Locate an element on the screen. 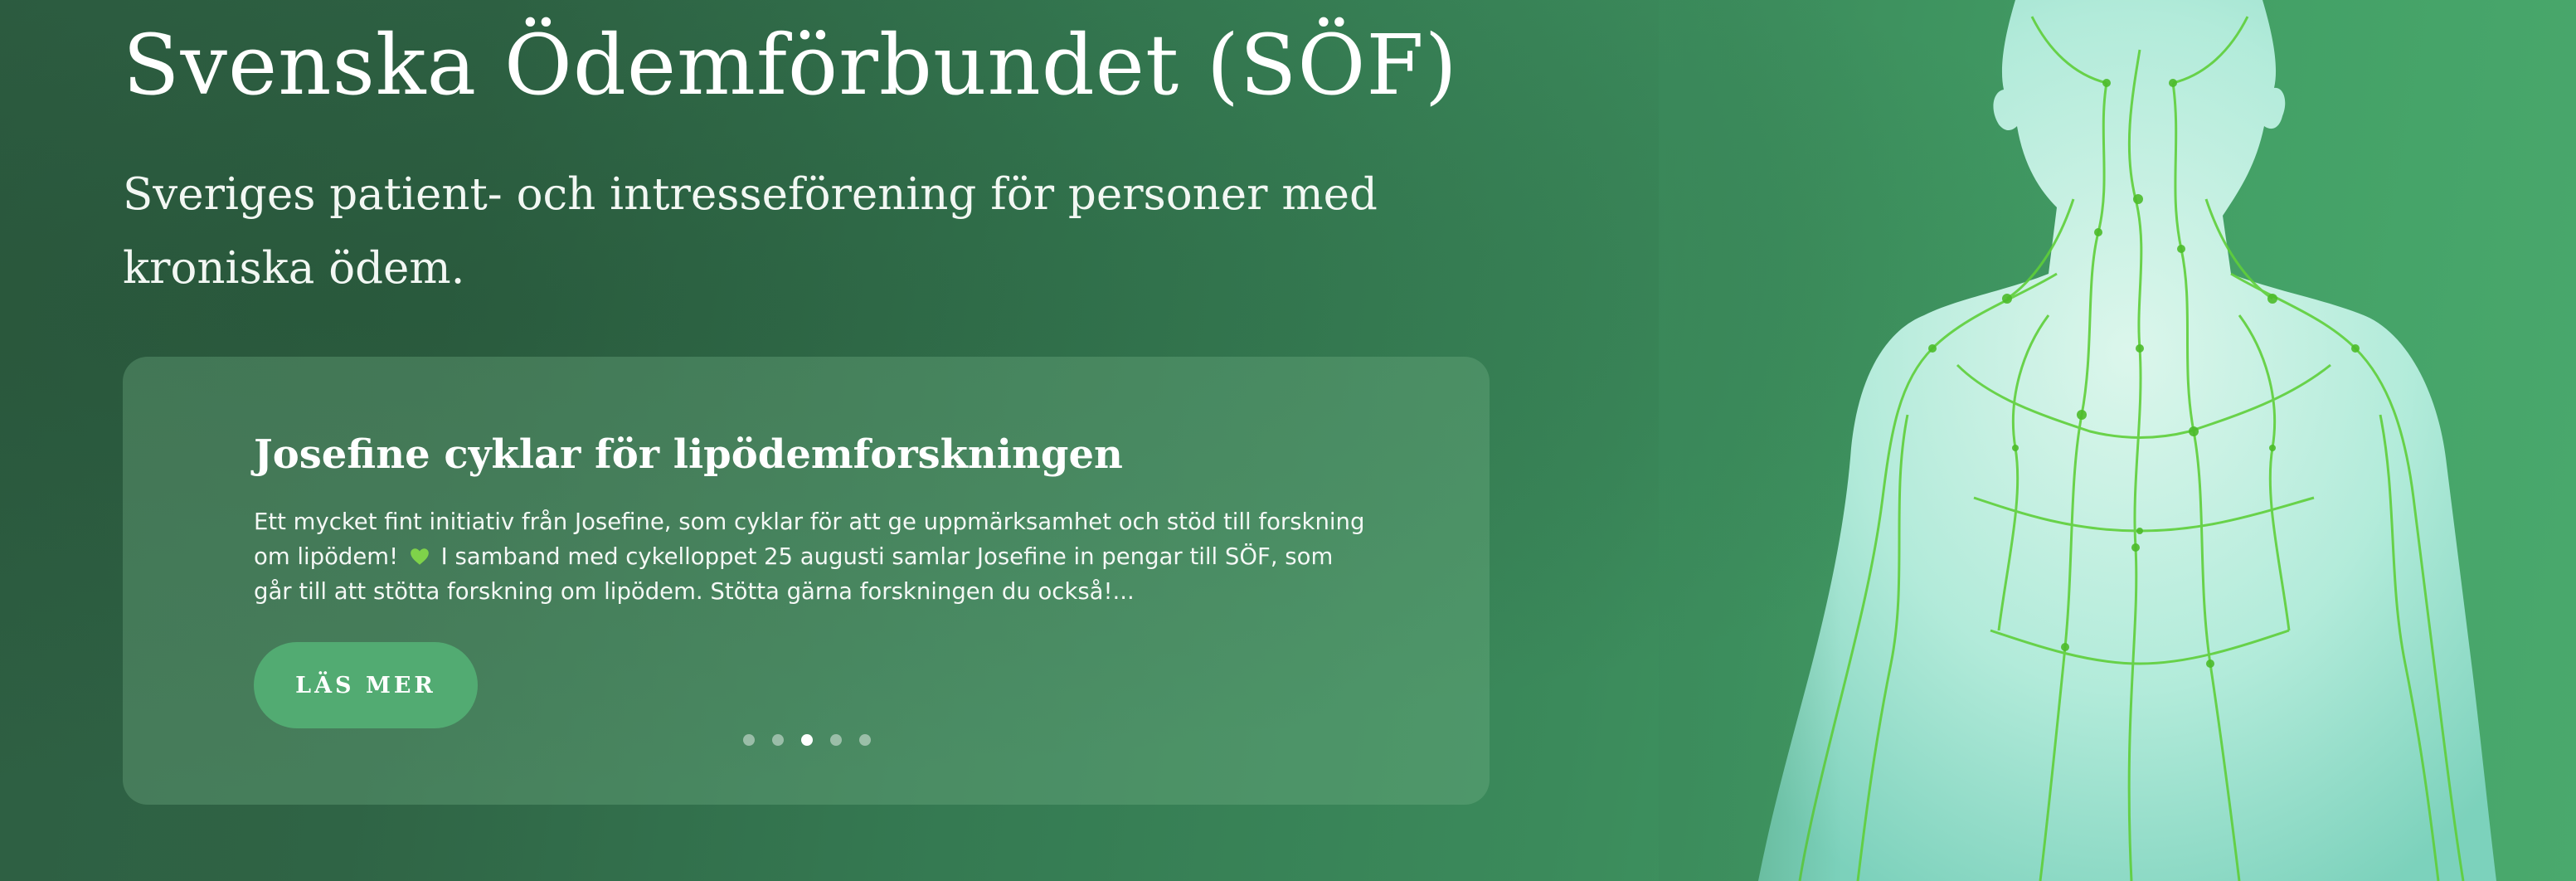  page-title: Svenska Ödemförbundet (SÖF) is located at coordinates (790, 65).